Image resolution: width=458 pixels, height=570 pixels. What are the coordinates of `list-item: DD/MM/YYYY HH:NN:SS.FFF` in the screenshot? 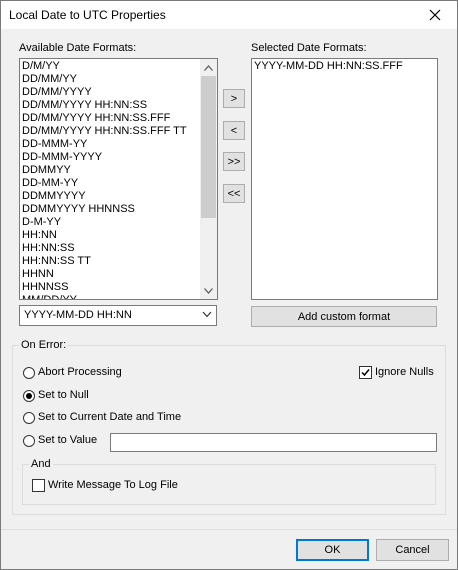 It's located at (118, 118).